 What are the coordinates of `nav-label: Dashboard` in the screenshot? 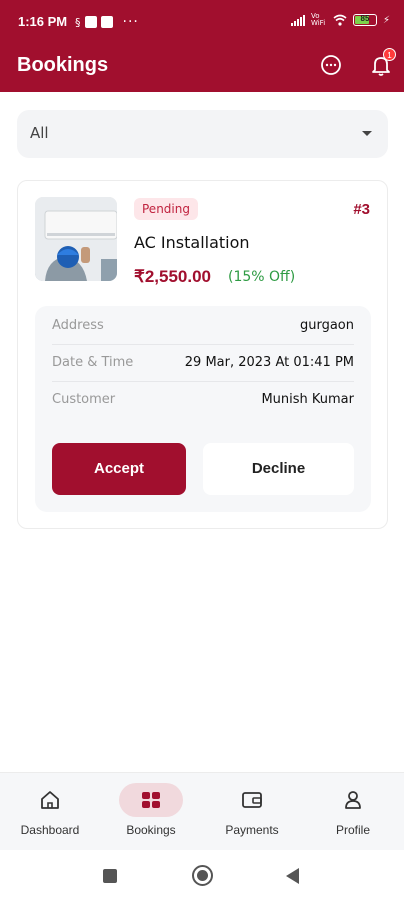 It's located at (50, 830).